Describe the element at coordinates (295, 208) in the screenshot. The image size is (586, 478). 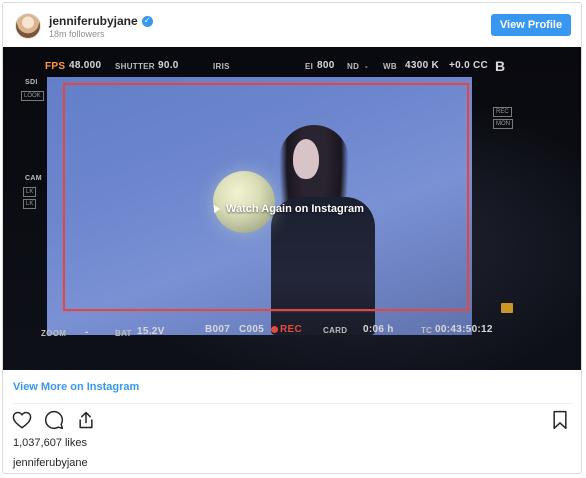
I see `watch-again-label: Watch Again on Instagram` at that location.